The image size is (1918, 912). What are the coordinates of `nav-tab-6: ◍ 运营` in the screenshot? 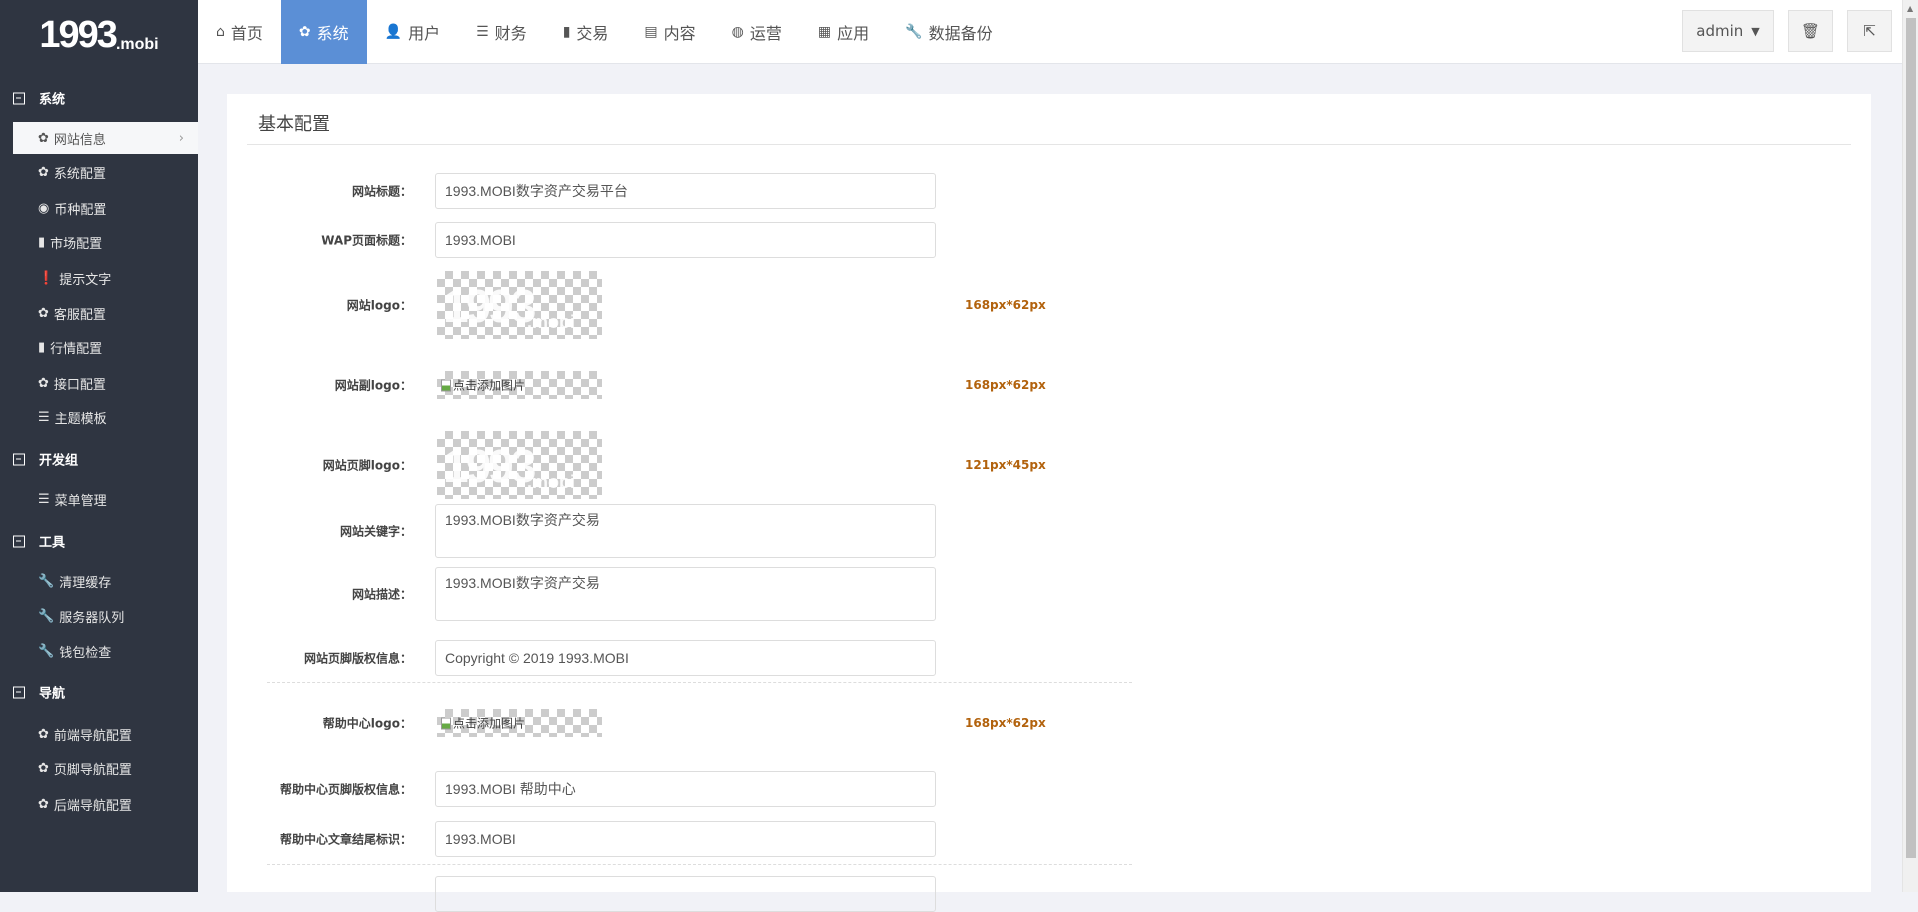 It's located at (757, 32).